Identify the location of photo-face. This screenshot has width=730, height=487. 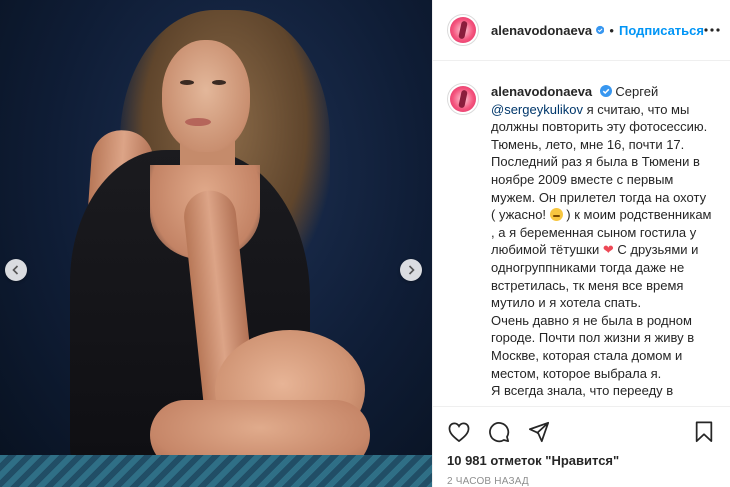
(206, 96).